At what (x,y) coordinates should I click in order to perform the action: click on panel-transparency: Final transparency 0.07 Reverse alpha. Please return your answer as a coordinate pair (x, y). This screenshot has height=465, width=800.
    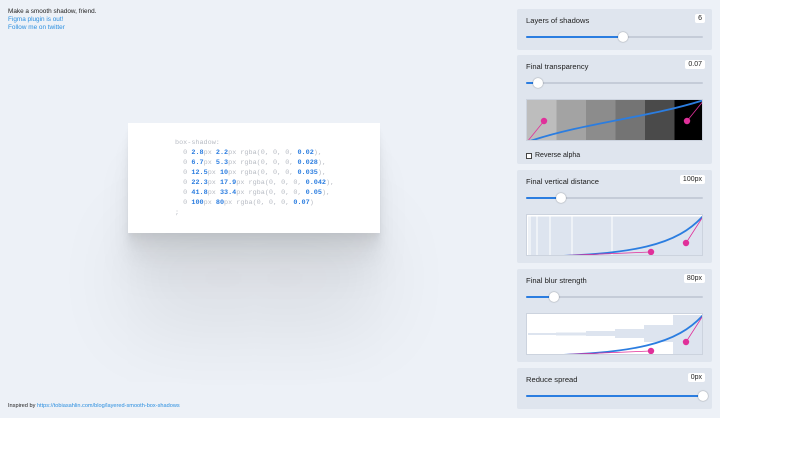
    Looking at the image, I should click on (614, 109).